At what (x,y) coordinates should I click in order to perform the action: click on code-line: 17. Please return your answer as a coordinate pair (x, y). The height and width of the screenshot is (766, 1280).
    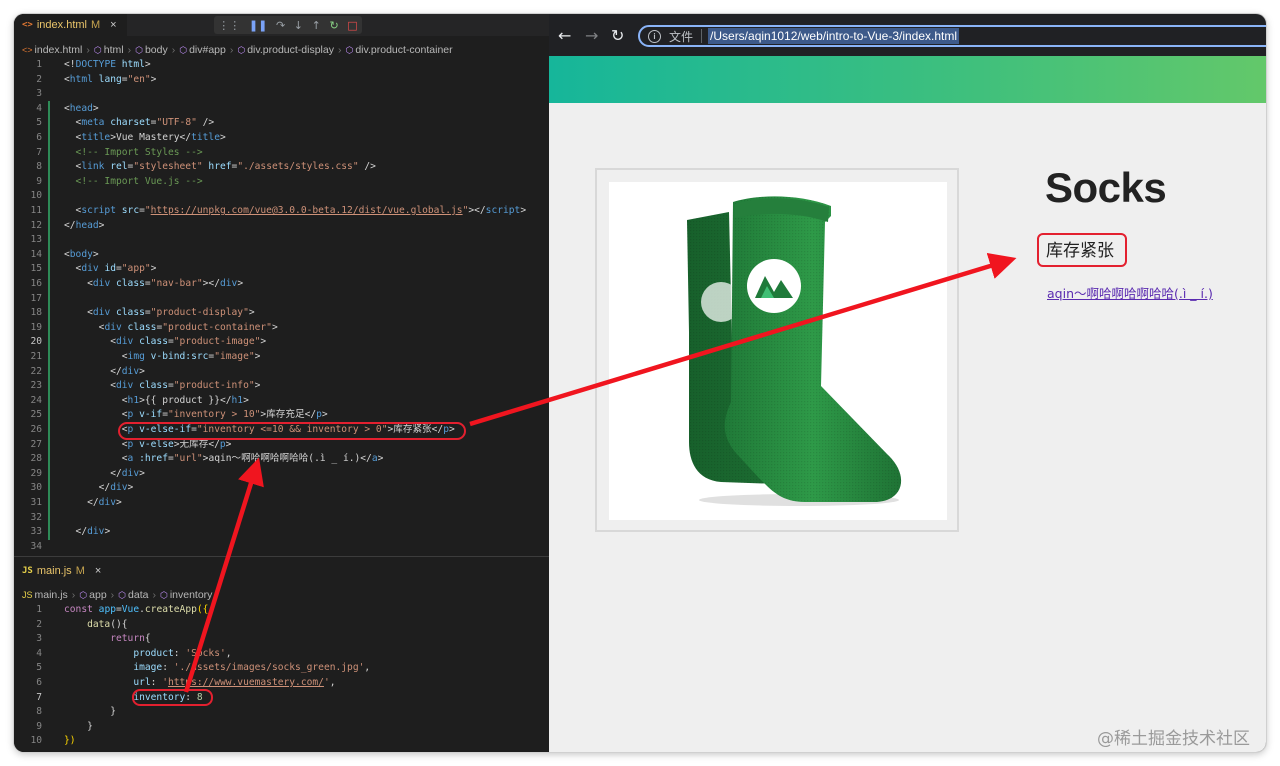
    Looking at the image, I should click on (281, 299).